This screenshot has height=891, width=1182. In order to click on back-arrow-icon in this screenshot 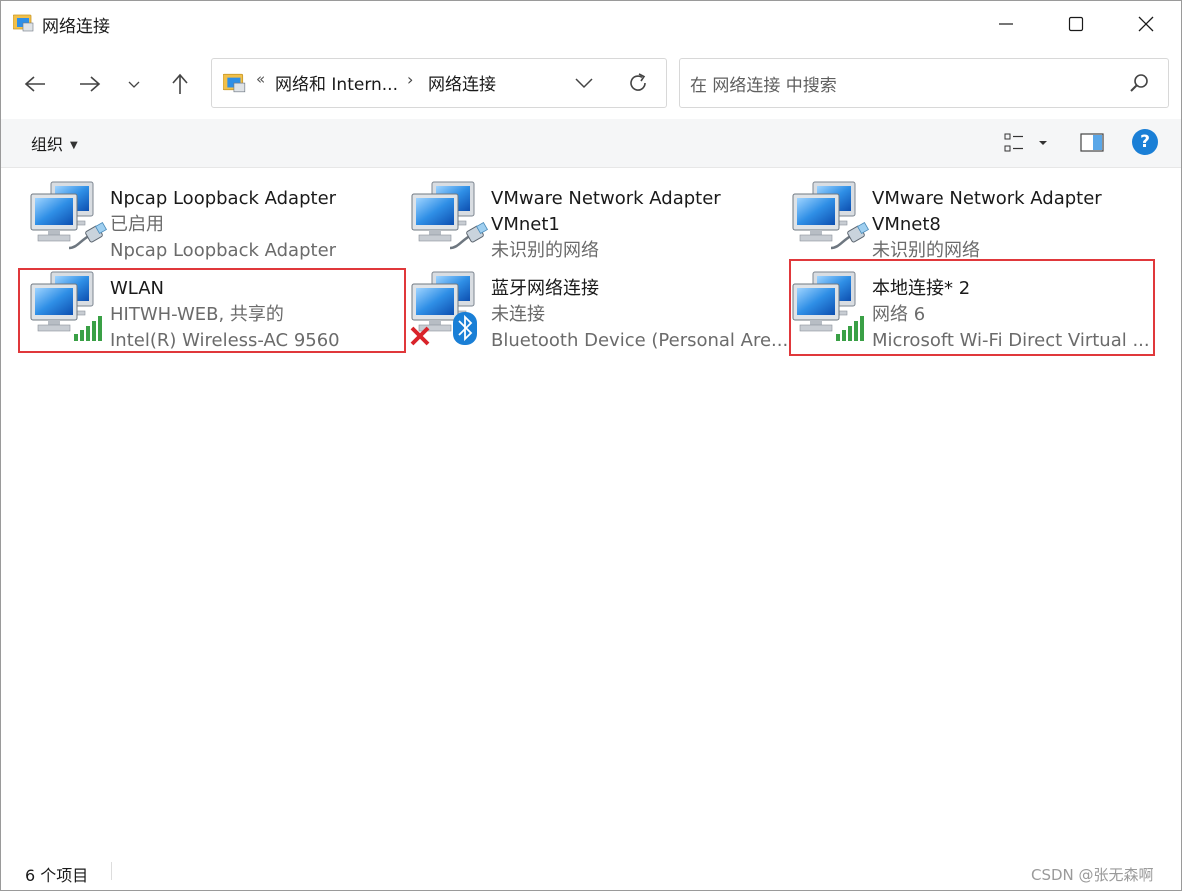, I will do `click(34, 84)`.